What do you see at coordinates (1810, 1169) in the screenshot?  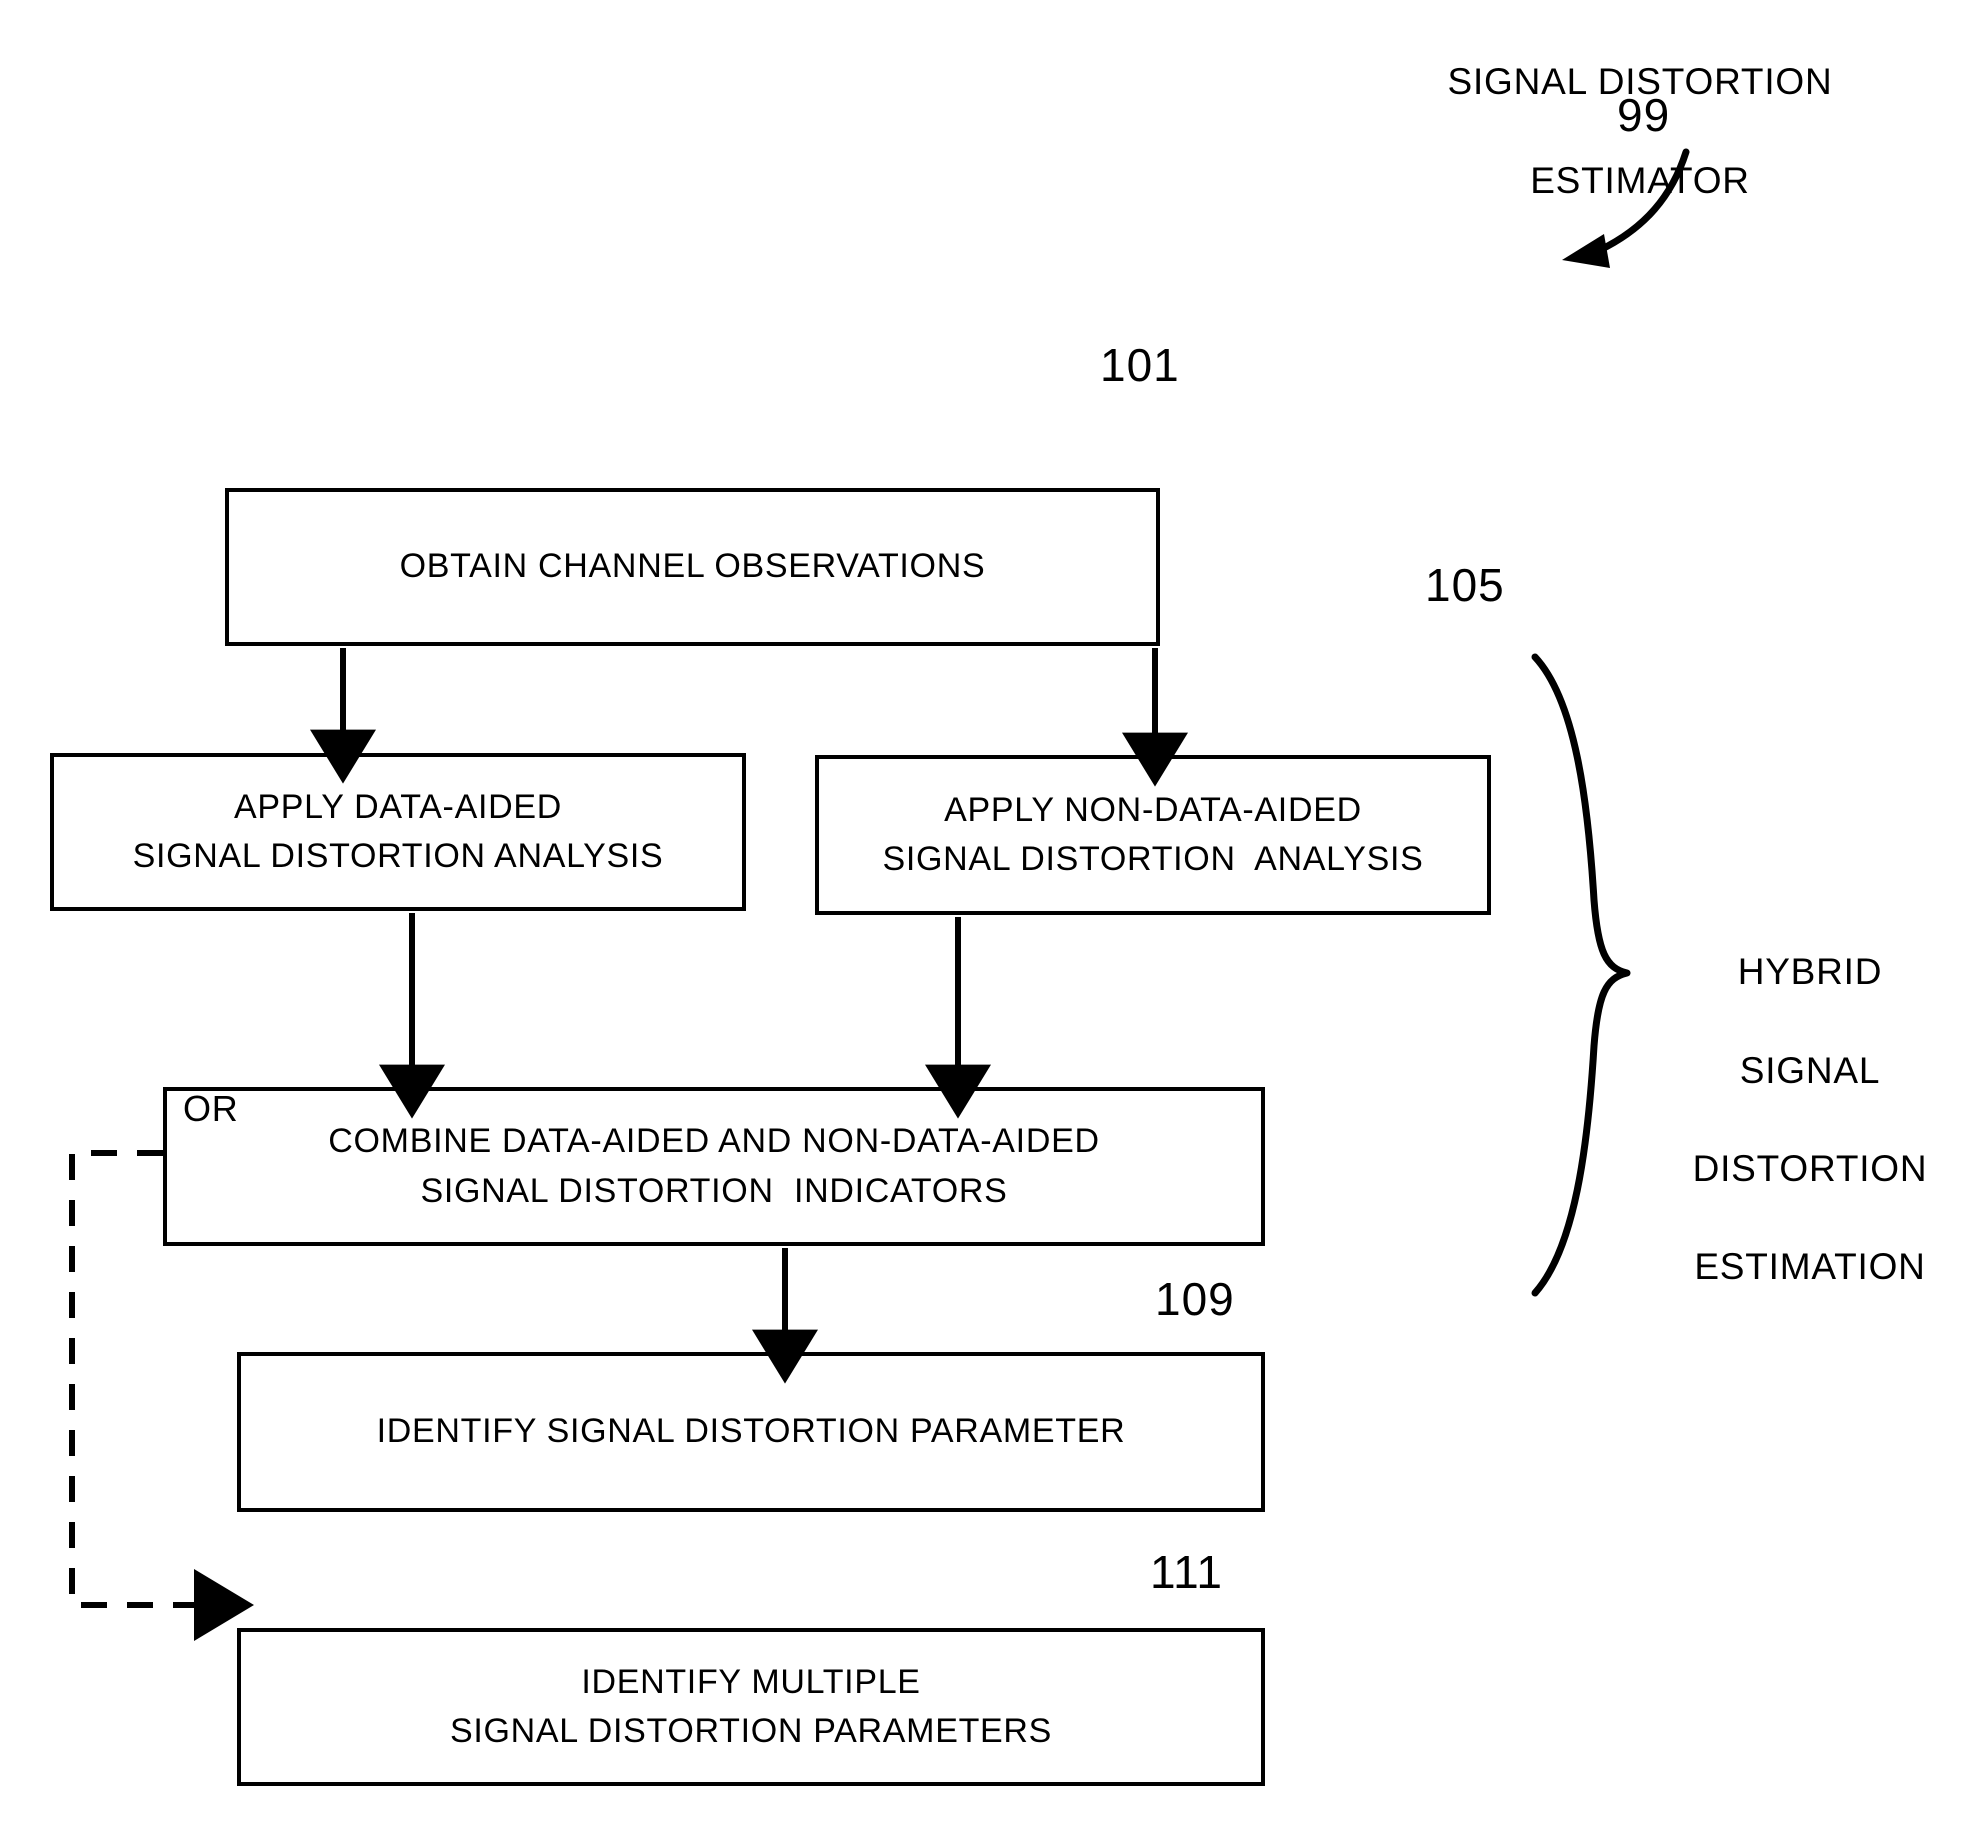 I see `hybrid-annotation-line3: DISTORTION` at bounding box center [1810, 1169].